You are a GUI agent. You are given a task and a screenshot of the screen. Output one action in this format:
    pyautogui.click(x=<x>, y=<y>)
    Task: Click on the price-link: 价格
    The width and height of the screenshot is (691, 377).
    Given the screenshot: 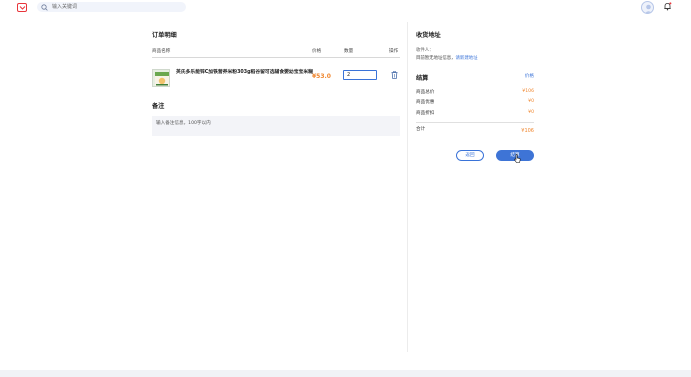 What is the action you would take?
    pyautogui.click(x=529, y=76)
    